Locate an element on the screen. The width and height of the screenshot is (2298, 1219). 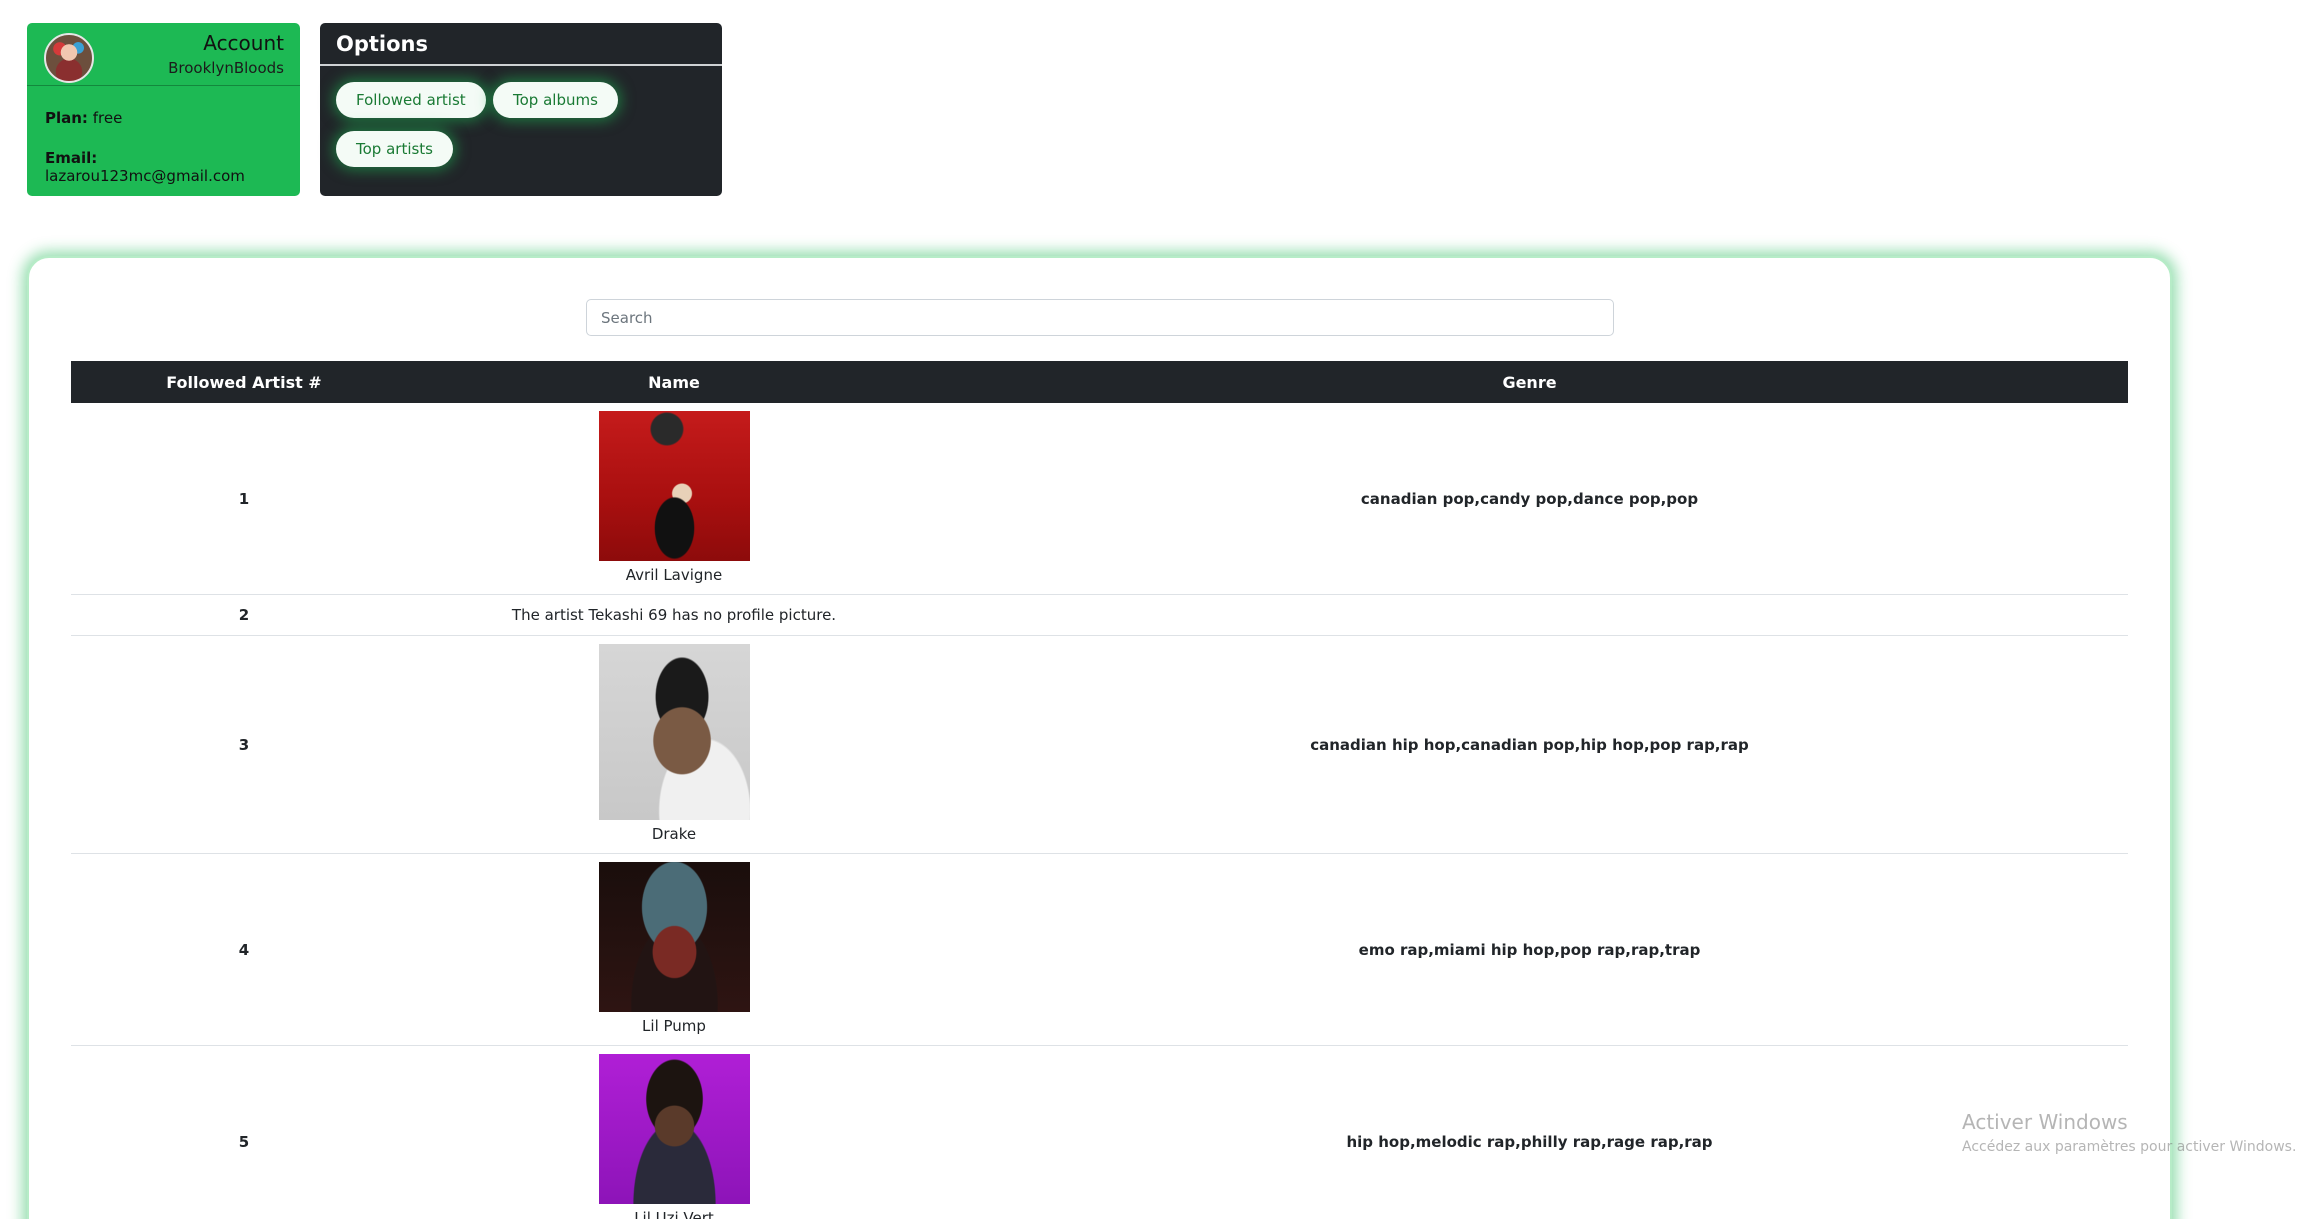
artist-genre is located at coordinates (1529, 615).